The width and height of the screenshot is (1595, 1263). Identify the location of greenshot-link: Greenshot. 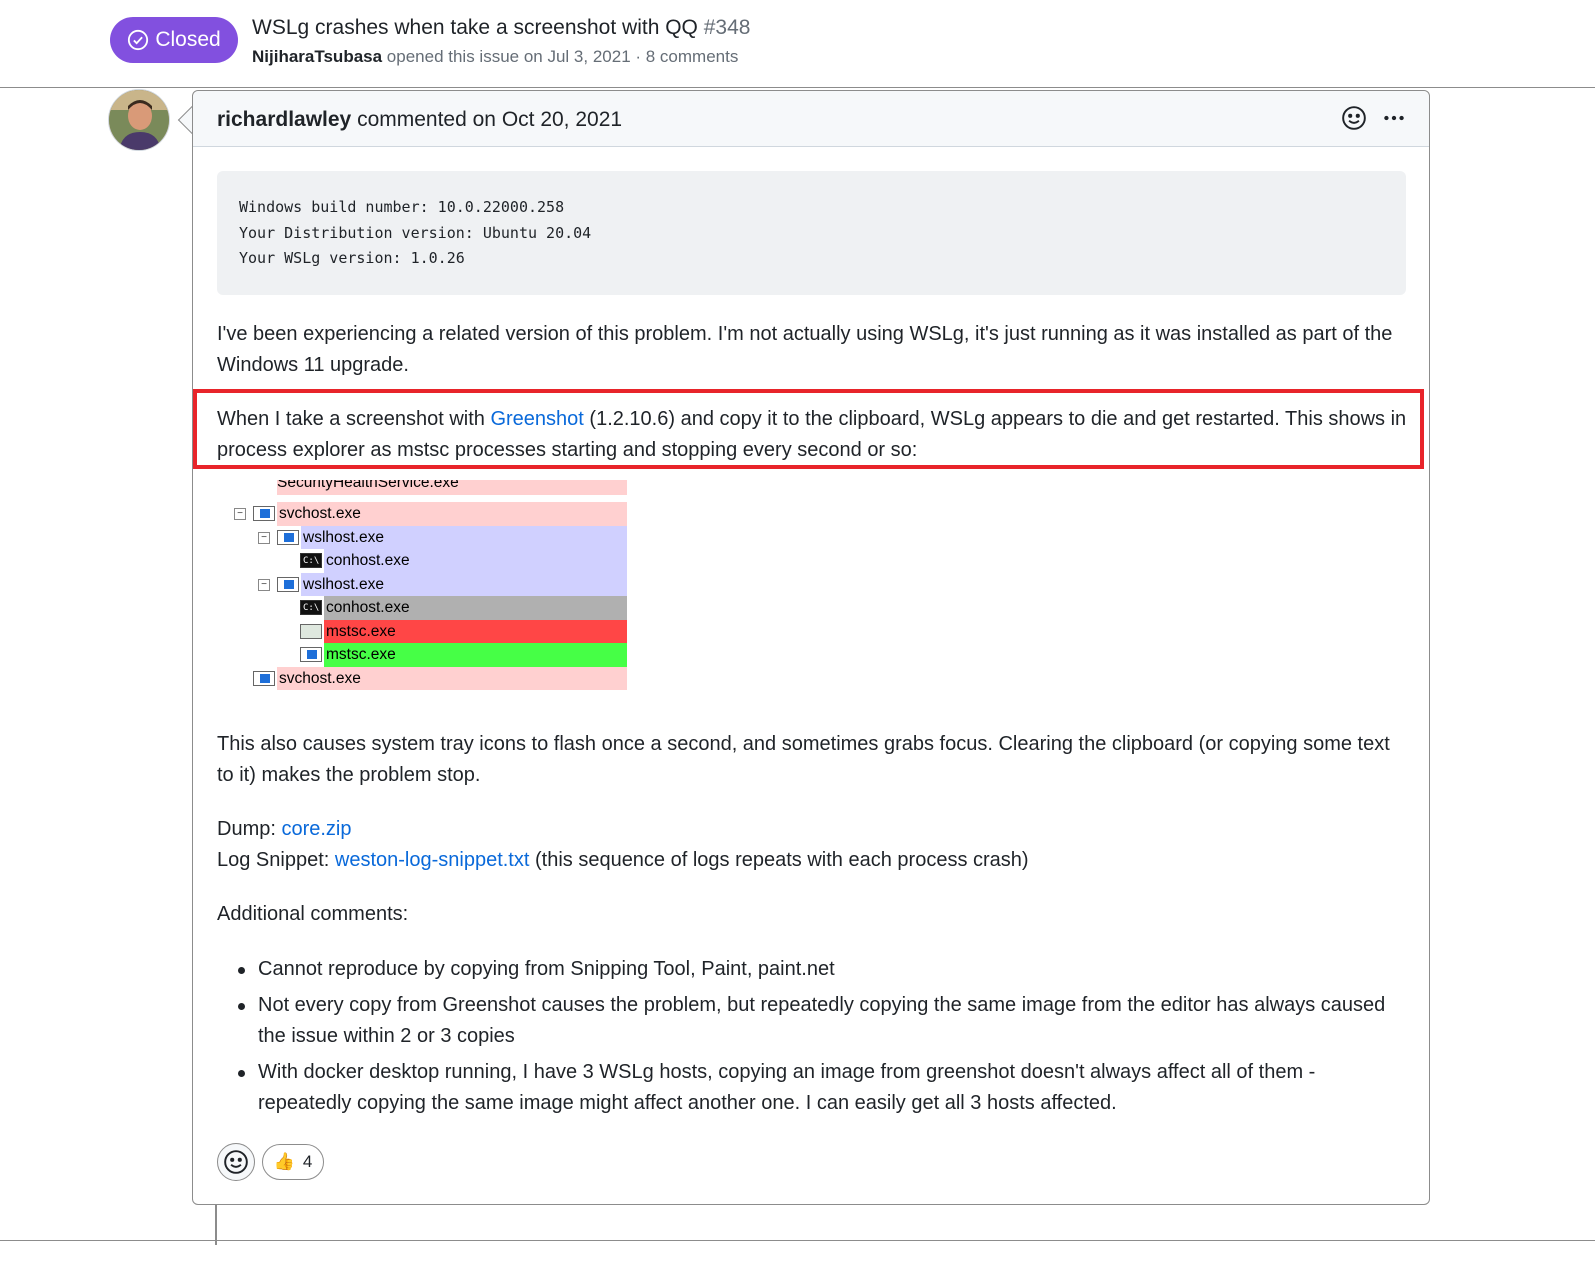
(536, 419).